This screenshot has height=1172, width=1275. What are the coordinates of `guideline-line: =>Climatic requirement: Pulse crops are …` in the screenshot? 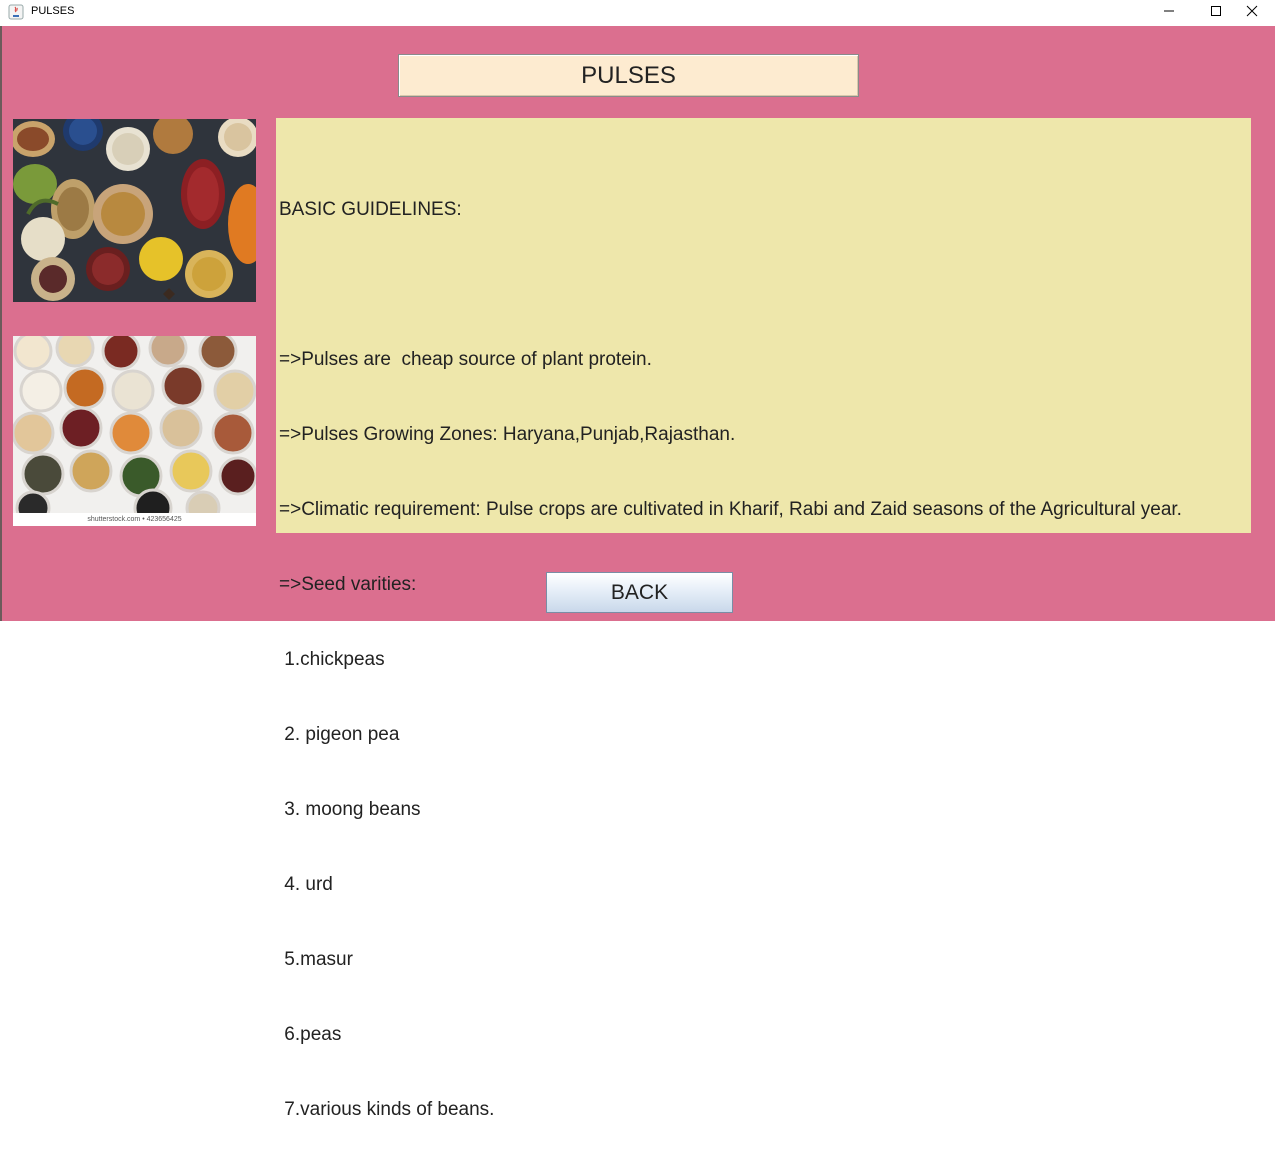 It's located at (730, 509).